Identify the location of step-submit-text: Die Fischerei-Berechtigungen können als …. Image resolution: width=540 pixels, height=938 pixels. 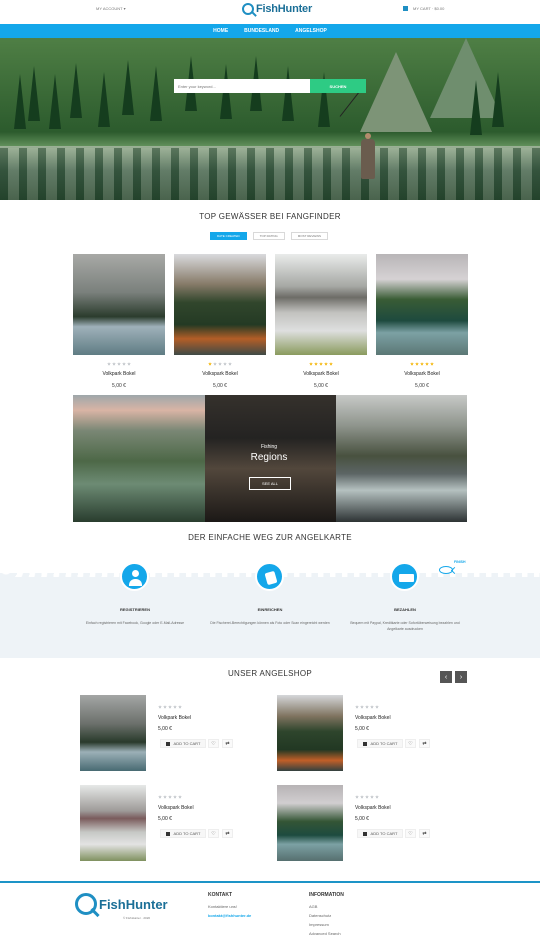
(270, 623).